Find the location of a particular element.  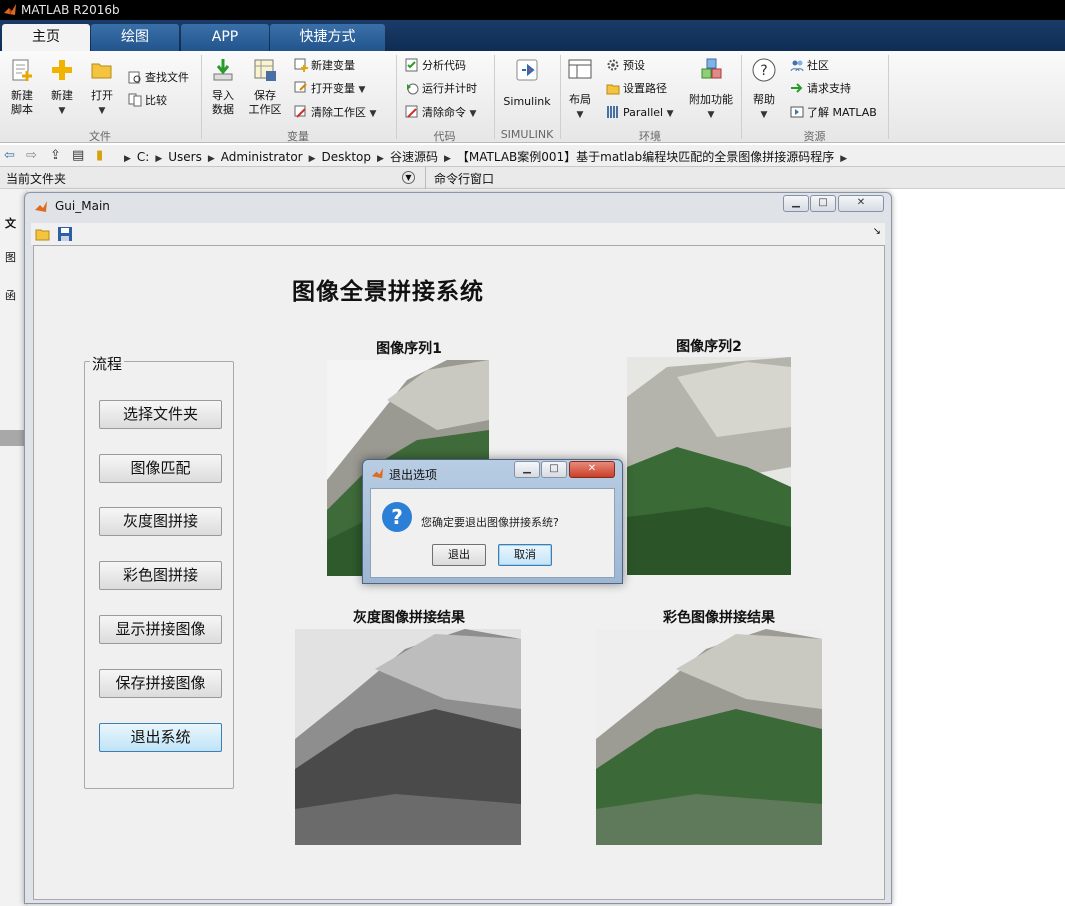

back-arrow-icon: ⇦ is located at coordinates (9, 155).